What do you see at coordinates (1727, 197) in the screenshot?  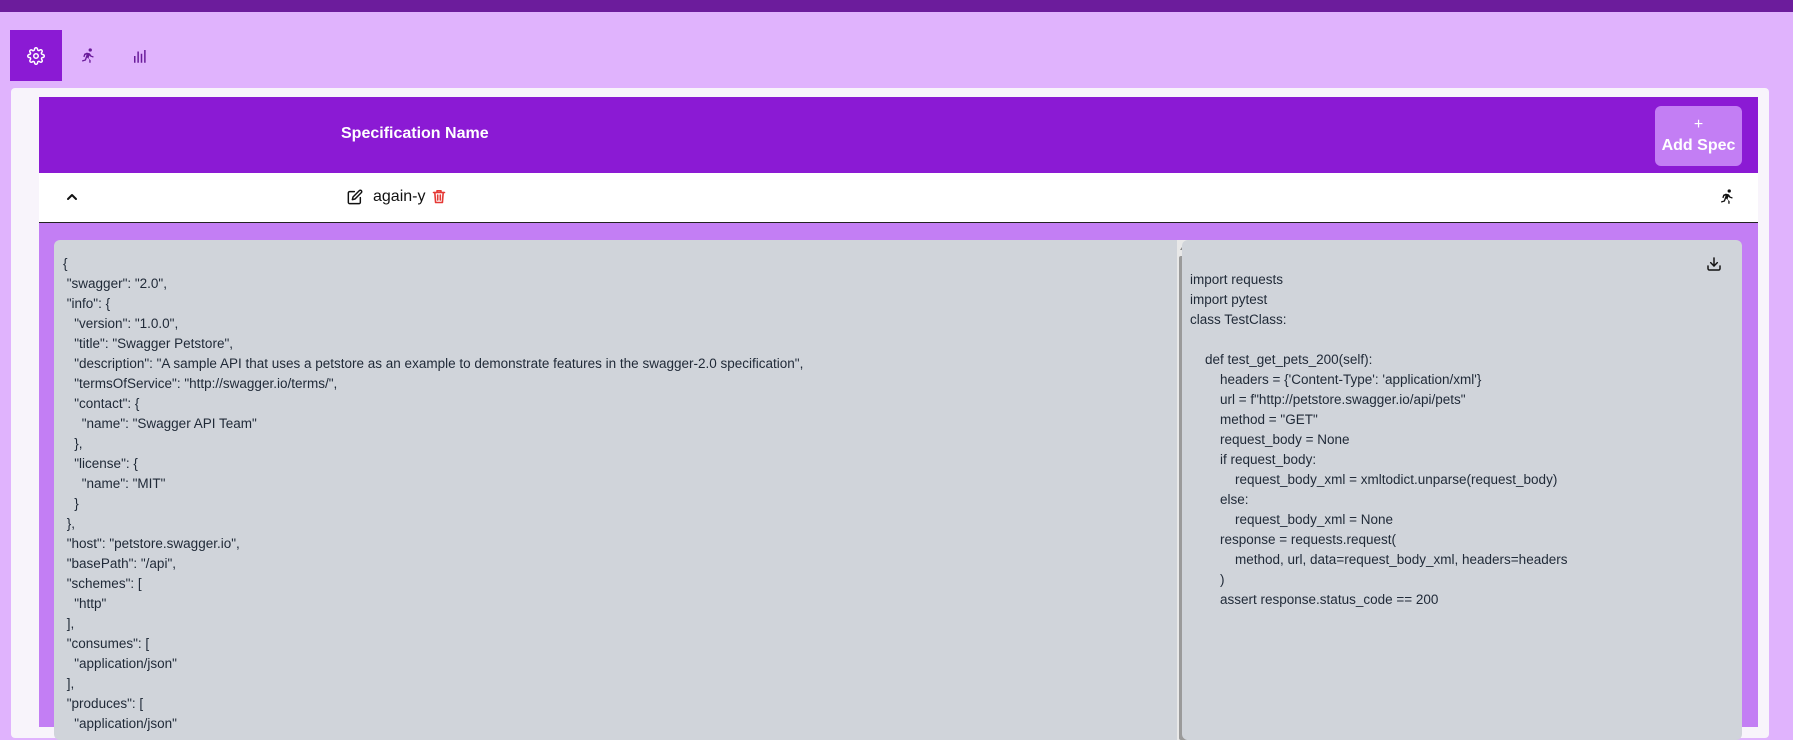 I see `run-spec-icon` at bounding box center [1727, 197].